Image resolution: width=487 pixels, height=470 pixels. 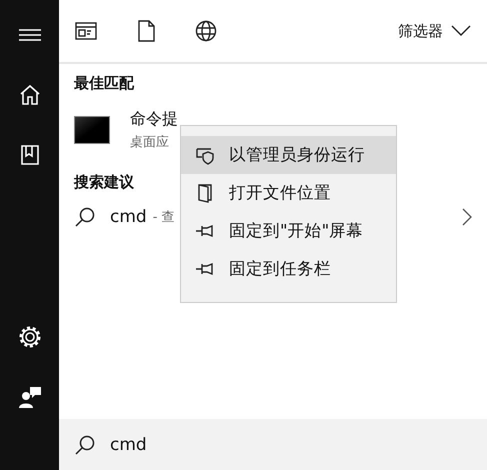 What do you see at coordinates (128, 217) in the screenshot?
I see `suggestion-query: cmd` at bounding box center [128, 217].